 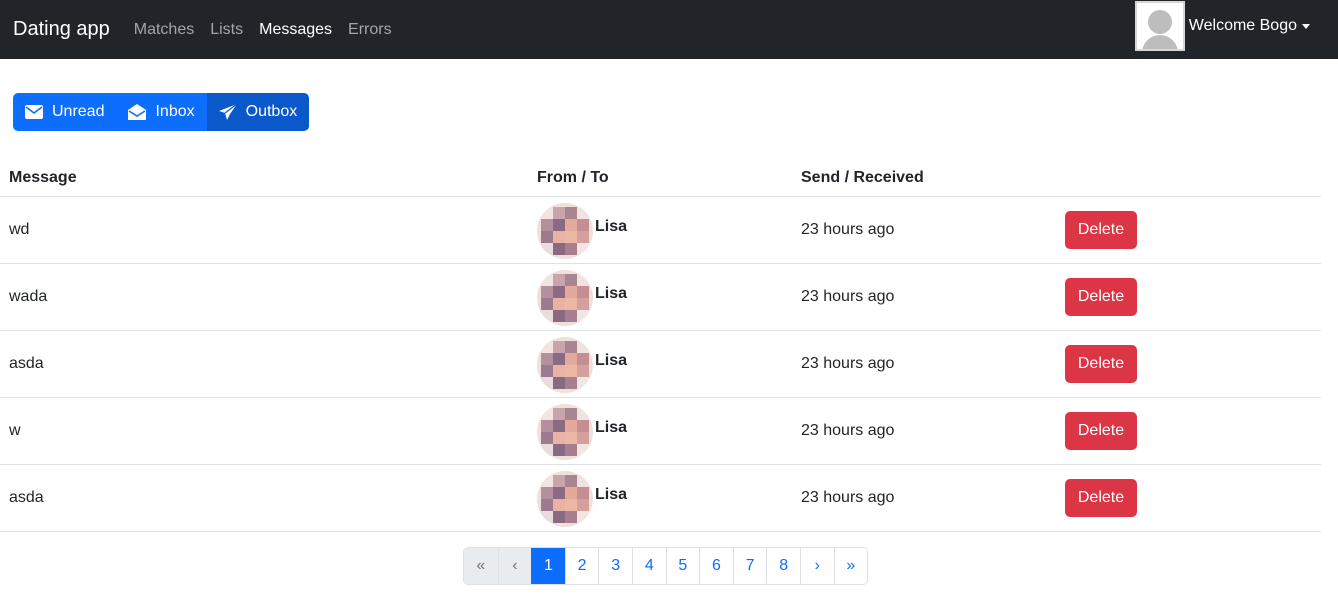 I want to click on pagination-page-2: 2, so click(x=581, y=566).